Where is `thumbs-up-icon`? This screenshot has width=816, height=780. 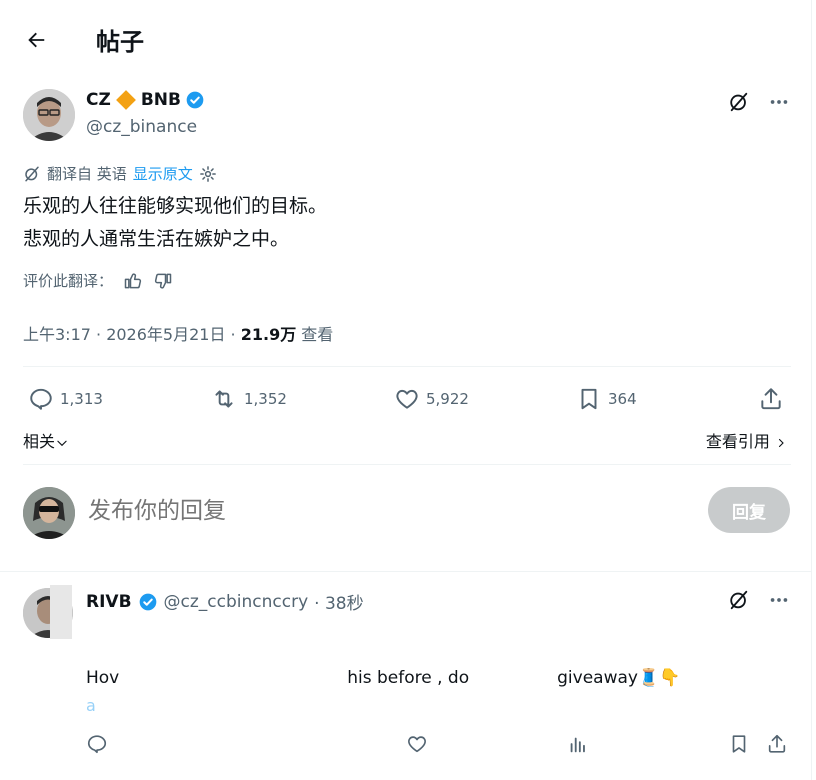
thumbs-up-icon is located at coordinates (133, 281).